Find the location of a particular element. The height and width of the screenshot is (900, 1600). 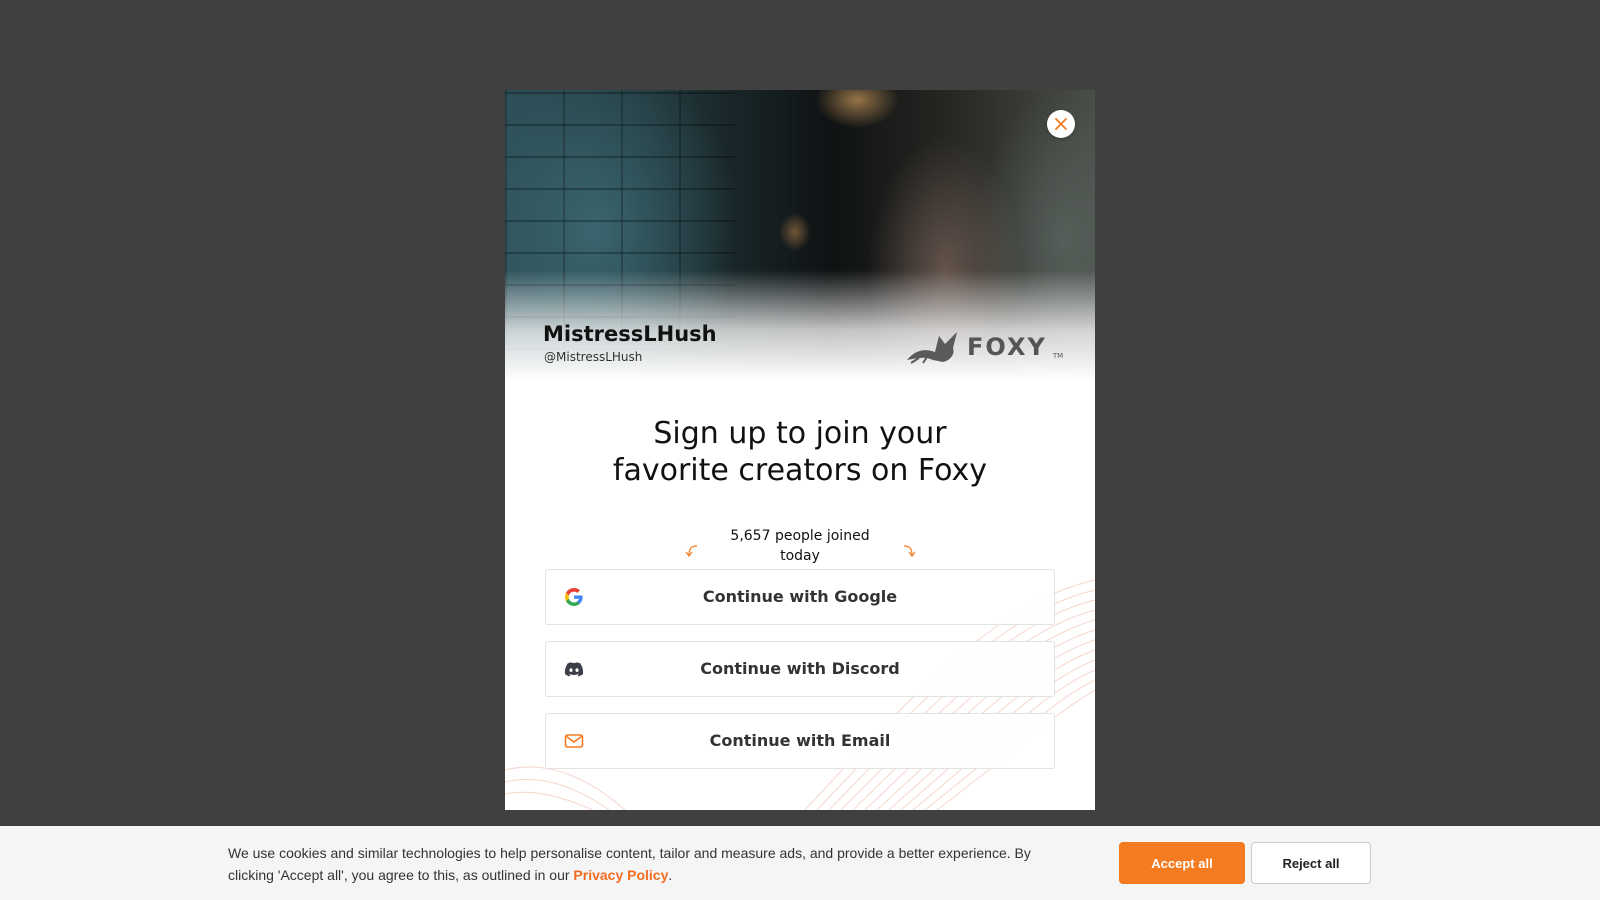

close-button is located at coordinates (1061, 124).